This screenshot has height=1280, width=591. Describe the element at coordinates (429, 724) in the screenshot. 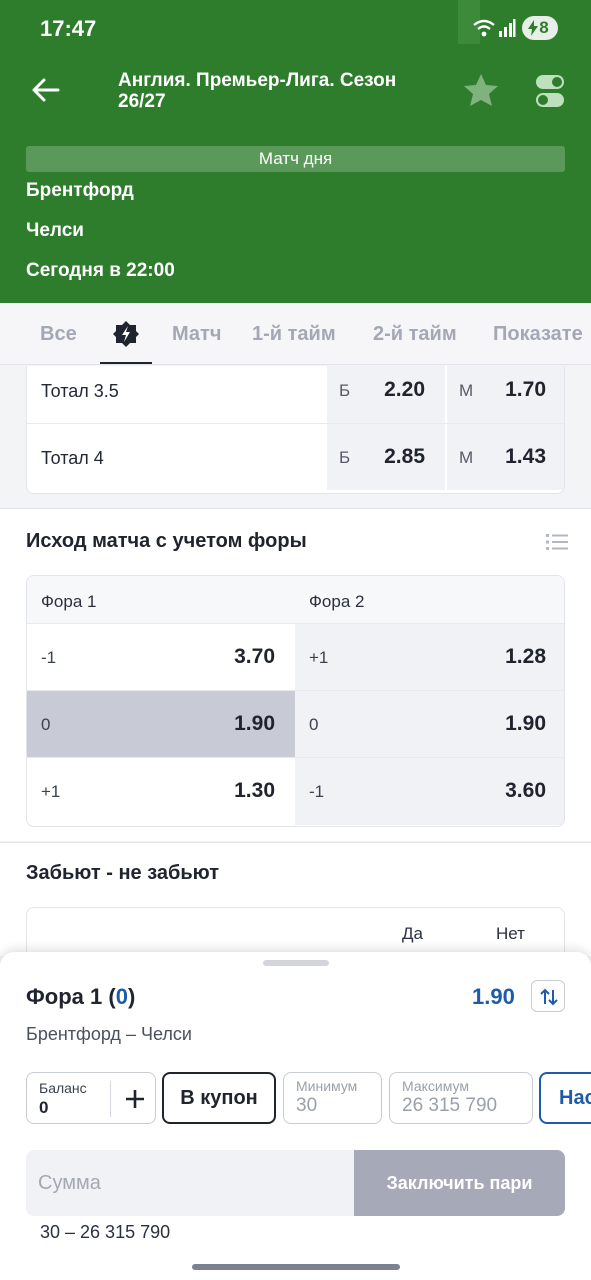

I see `handicap2-cell: 0 1.90` at that location.